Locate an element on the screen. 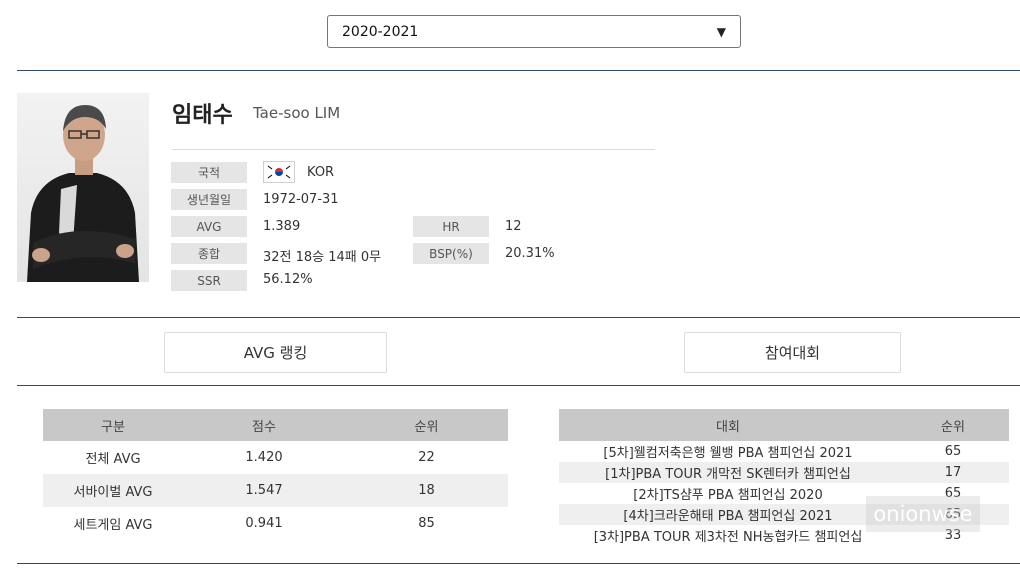  avg-cell-score: 1.547 is located at coordinates (264, 490).